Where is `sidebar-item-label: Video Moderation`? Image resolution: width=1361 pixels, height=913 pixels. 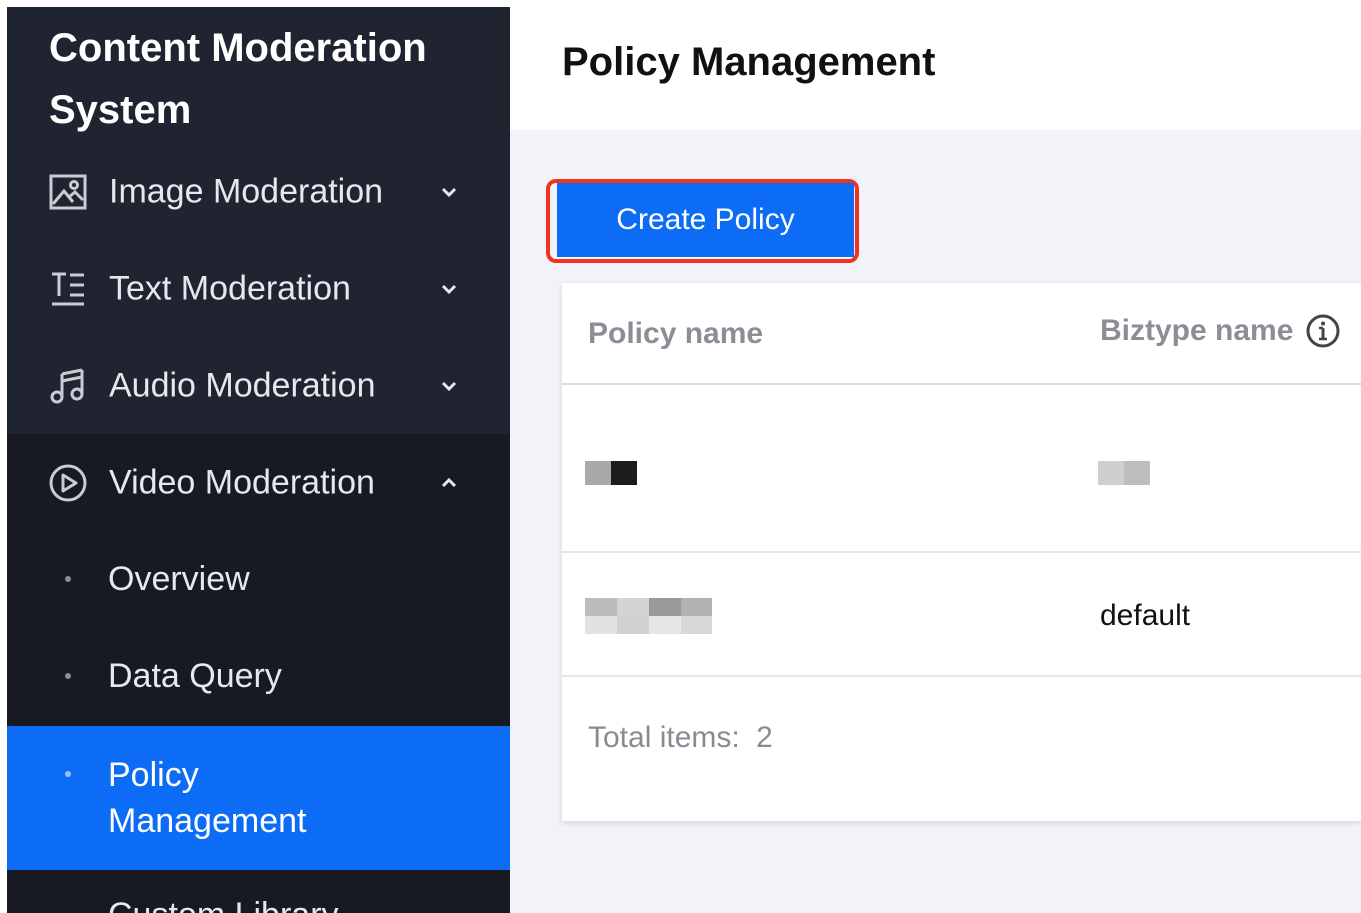
sidebar-item-label: Video Moderation is located at coordinates (242, 482).